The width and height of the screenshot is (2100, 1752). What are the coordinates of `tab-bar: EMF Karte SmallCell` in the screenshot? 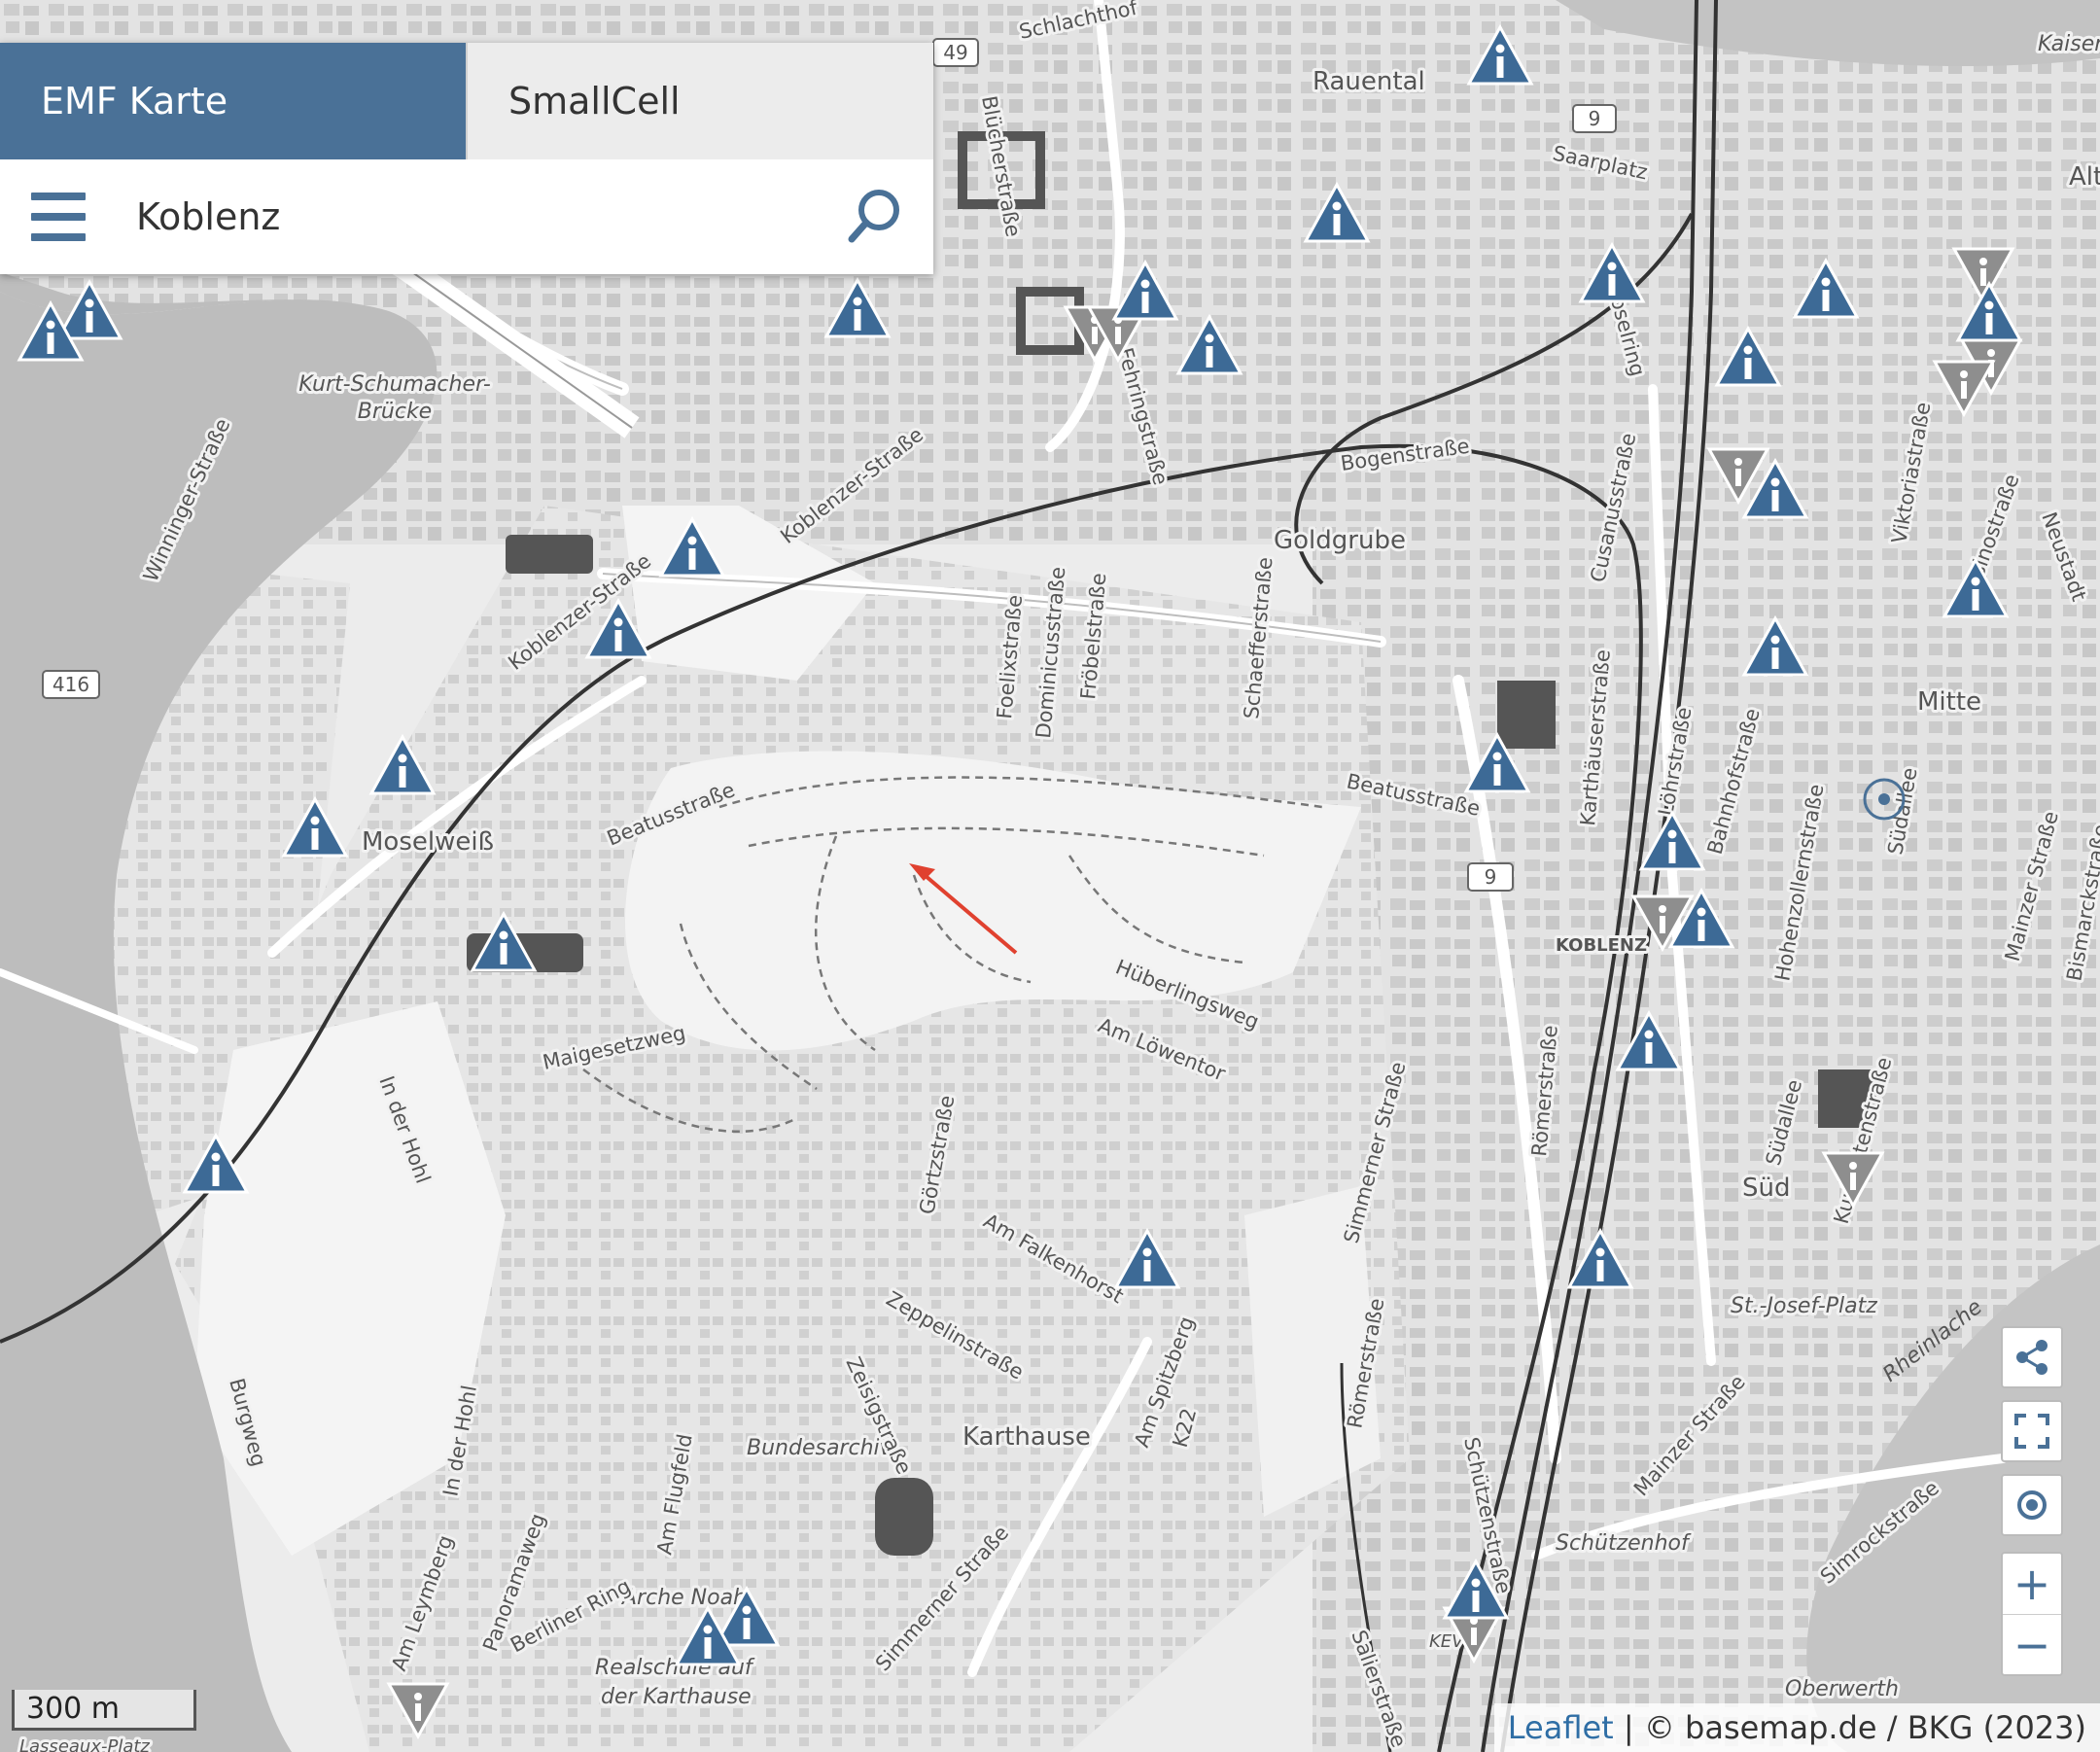 It's located at (466, 101).